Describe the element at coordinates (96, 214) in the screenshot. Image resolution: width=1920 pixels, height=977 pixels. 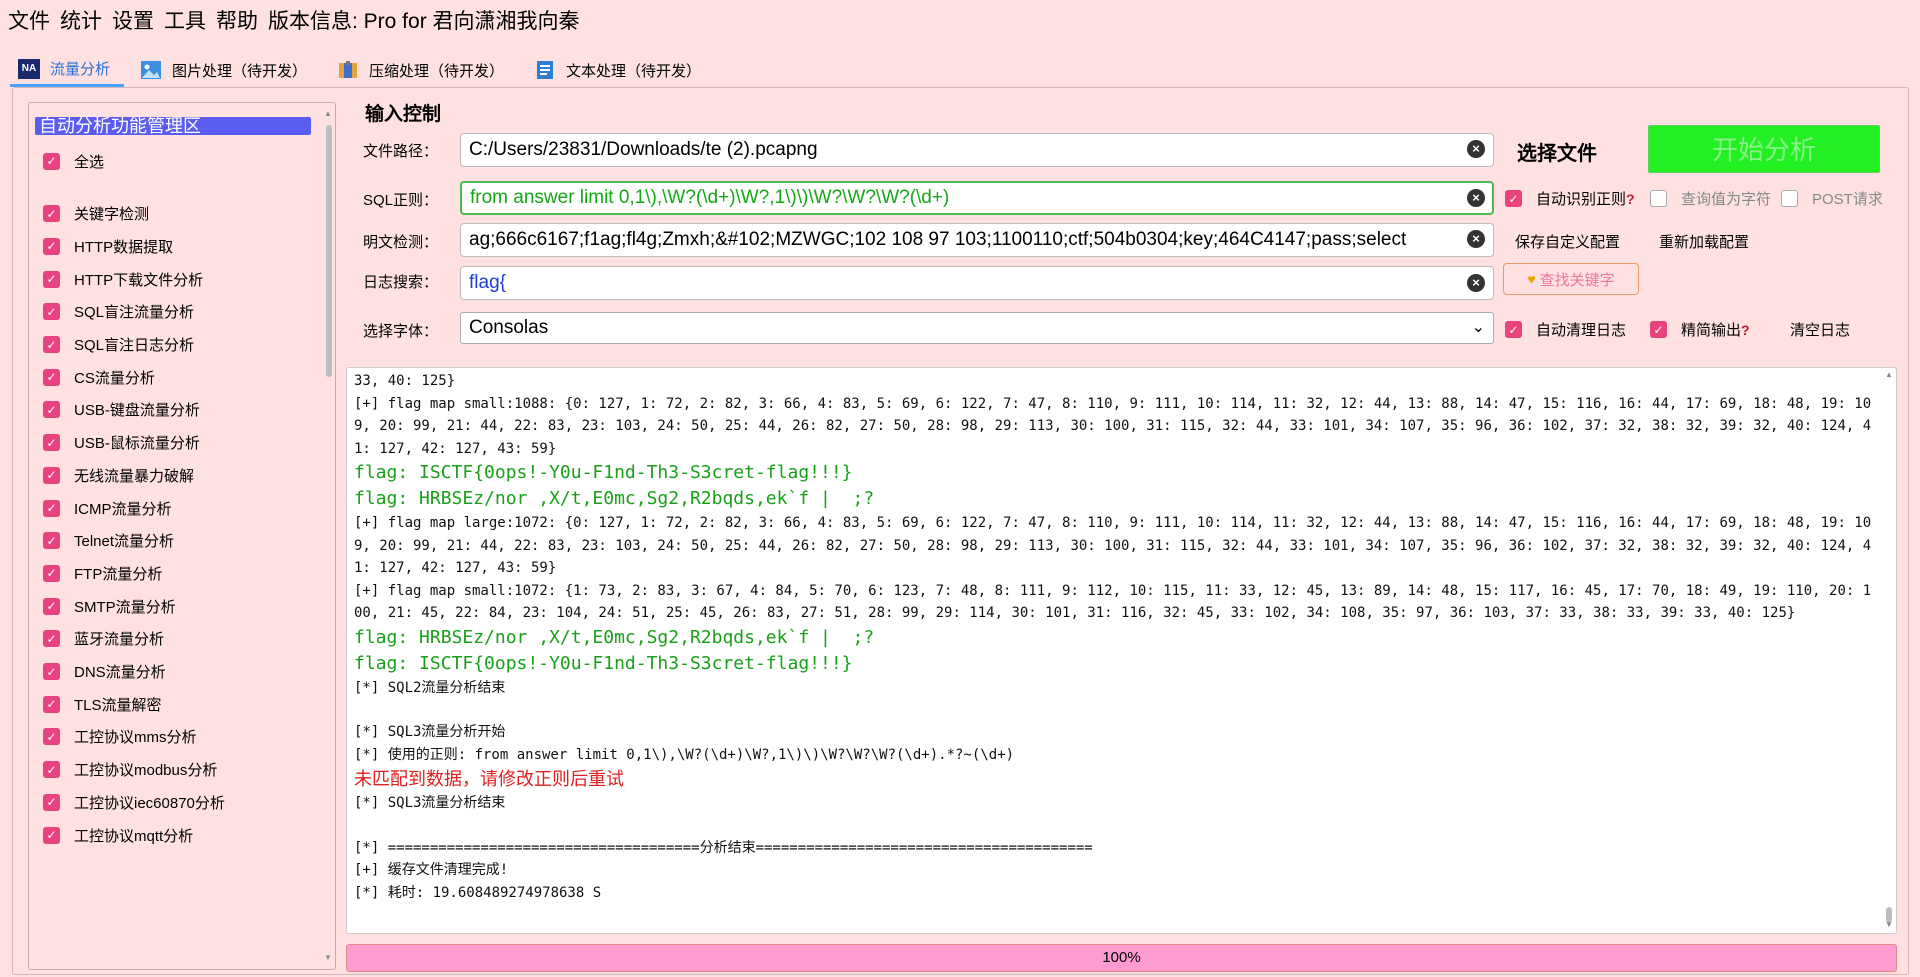
I see `list-item: ✓ 关键字检测` at that location.